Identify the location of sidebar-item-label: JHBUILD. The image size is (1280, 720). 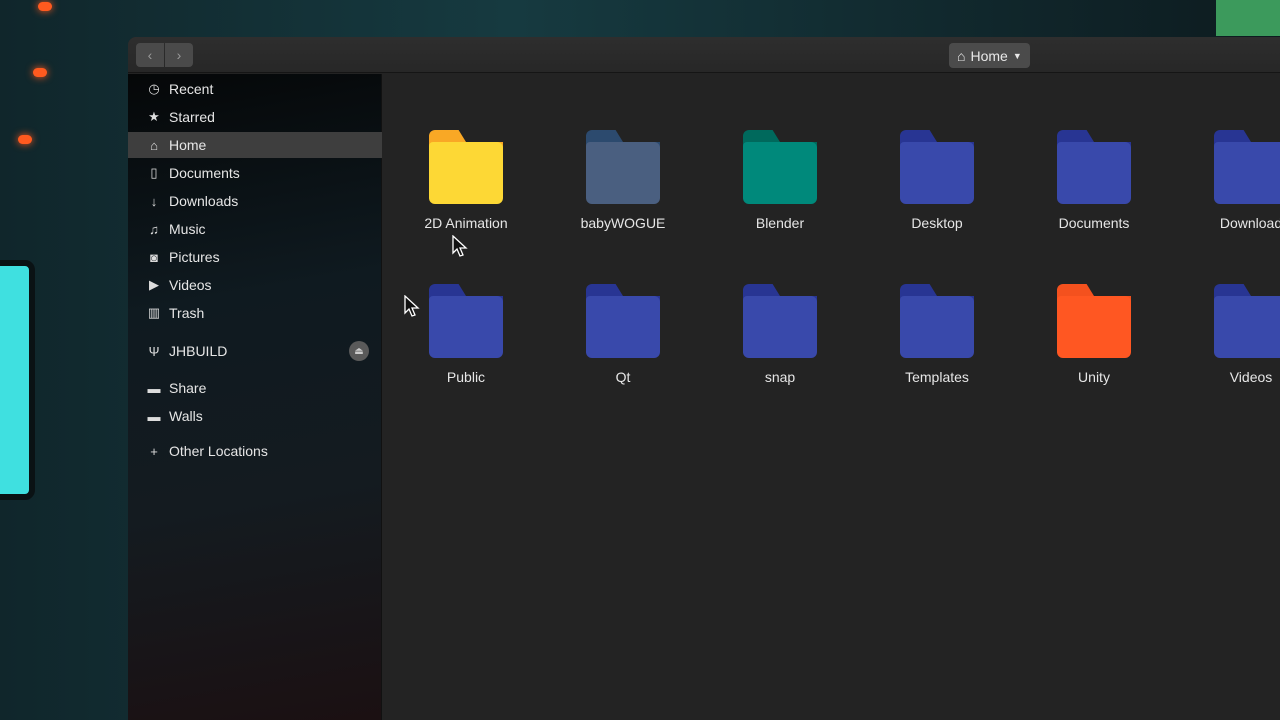
(198, 351).